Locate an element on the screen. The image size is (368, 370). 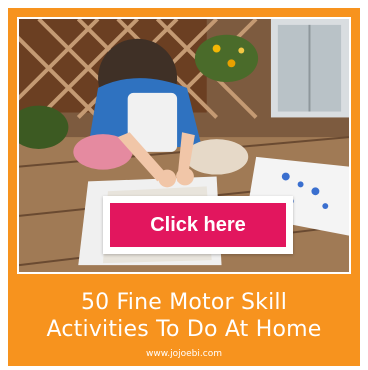
site-url: www.jojoebi.com is located at coordinates (184, 354).